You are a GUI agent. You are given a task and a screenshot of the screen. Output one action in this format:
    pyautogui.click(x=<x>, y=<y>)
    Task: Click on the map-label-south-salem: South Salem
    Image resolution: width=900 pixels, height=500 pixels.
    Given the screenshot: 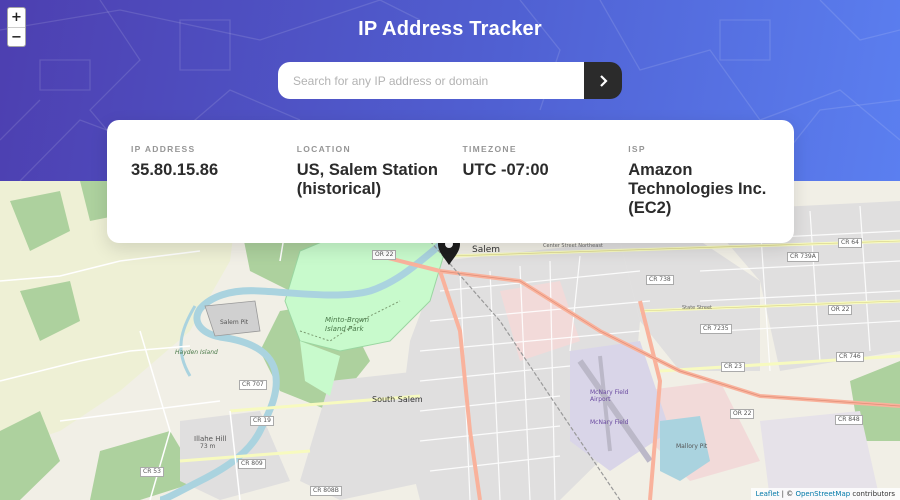 What is the action you would take?
    pyautogui.click(x=397, y=399)
    